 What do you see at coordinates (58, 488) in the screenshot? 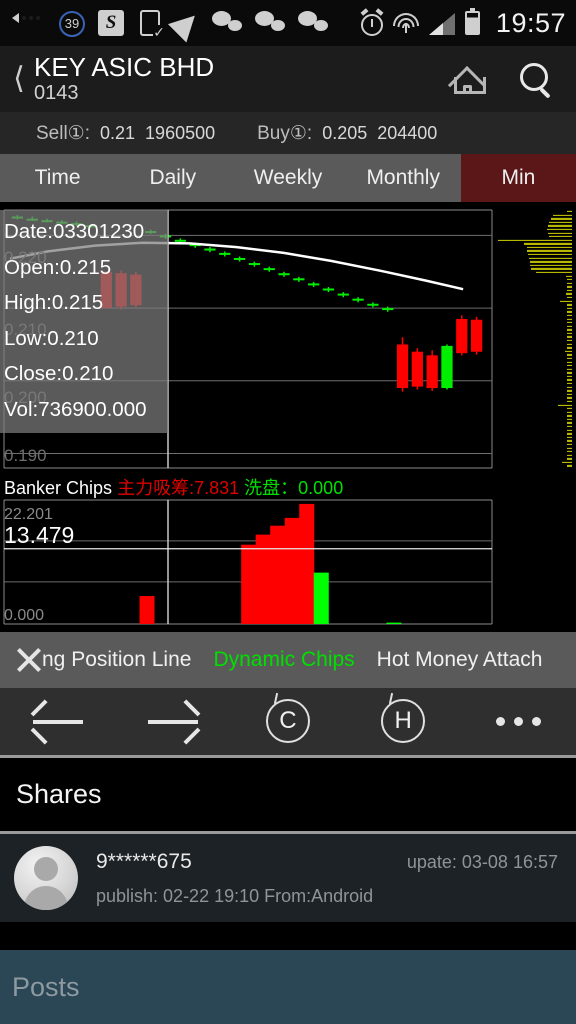
I see `indicator-name: Banker Chips` at bounding box center [58, 488].